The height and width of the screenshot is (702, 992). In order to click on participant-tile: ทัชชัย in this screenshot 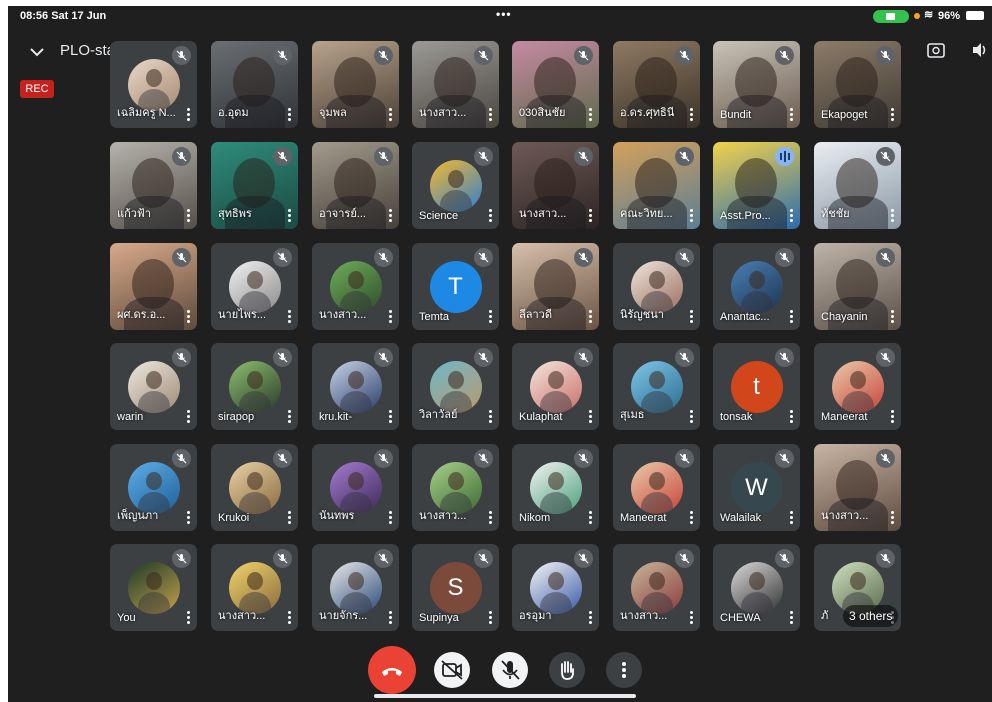, I will do `click(857, 185)`.